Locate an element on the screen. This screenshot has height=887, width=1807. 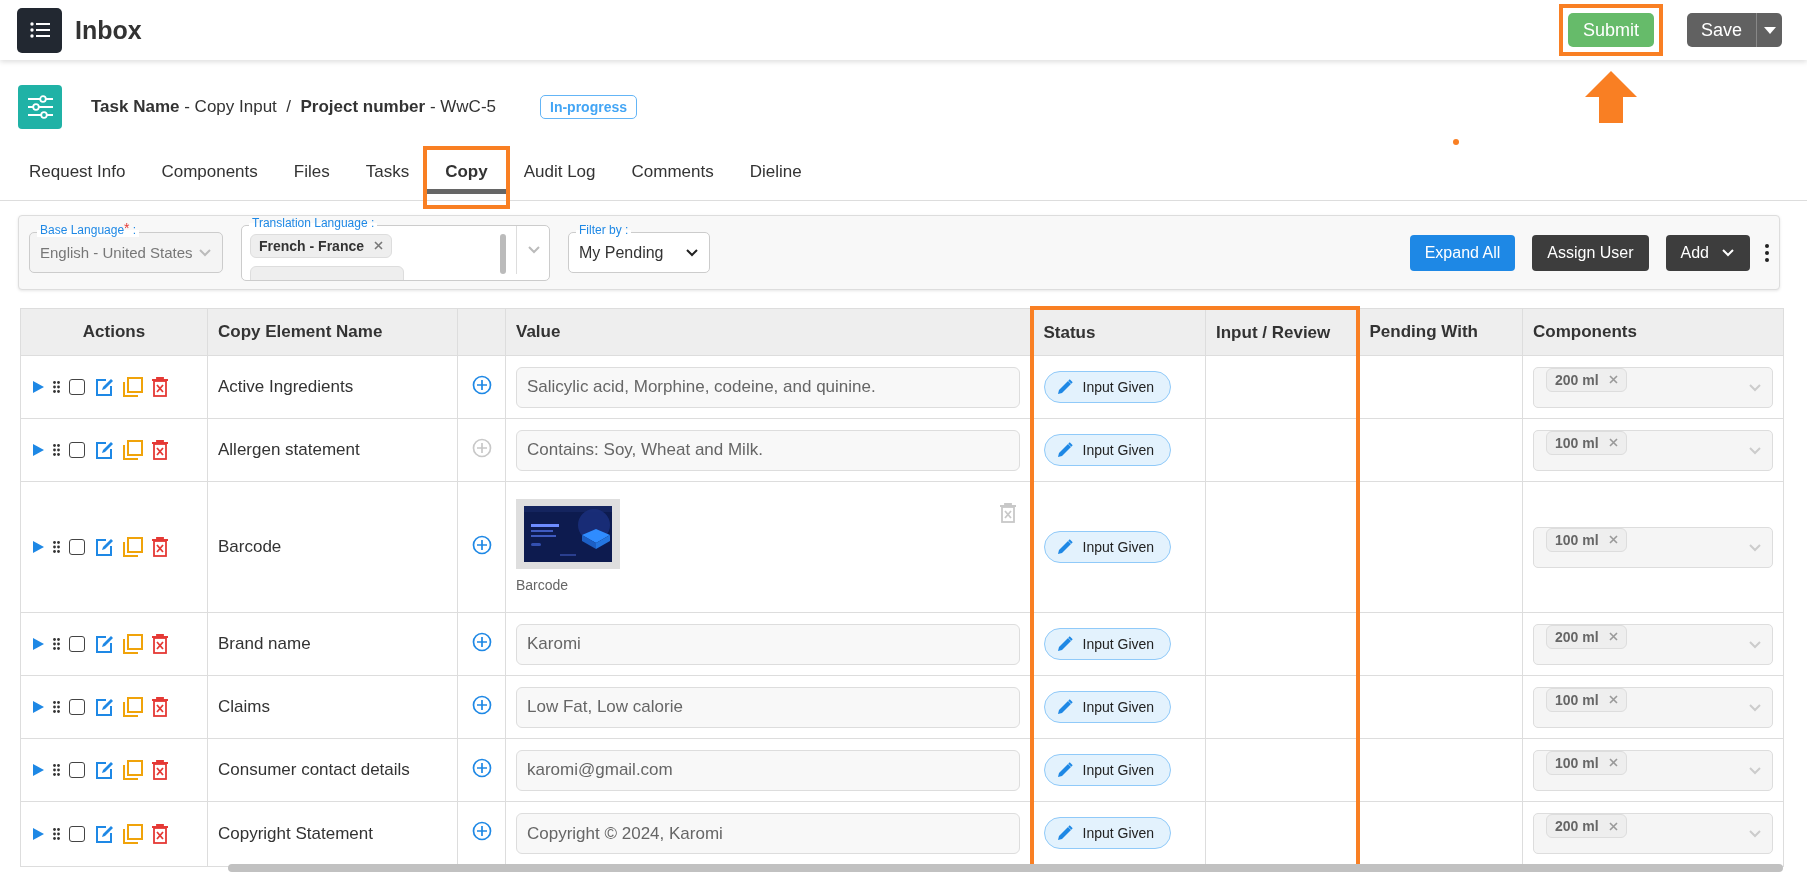
menu-button is located at coordinates (39, 30).